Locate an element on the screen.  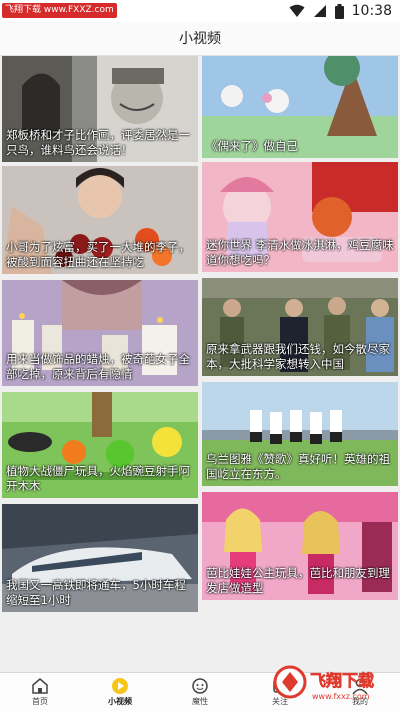
play-icon is located at coordinates (120, 686).